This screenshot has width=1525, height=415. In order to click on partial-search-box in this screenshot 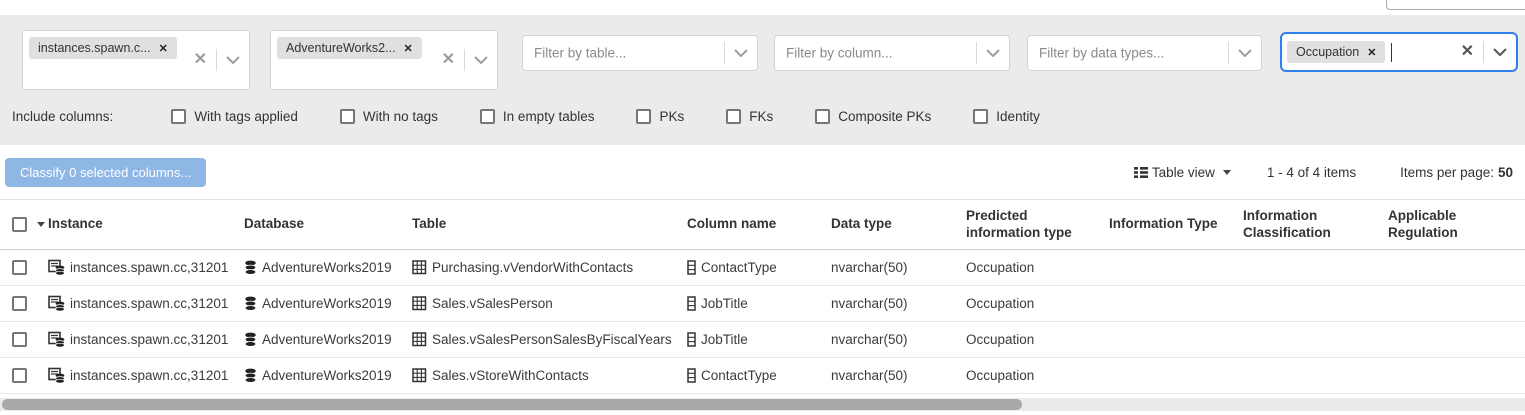, I will do `click(1455, 5)`.